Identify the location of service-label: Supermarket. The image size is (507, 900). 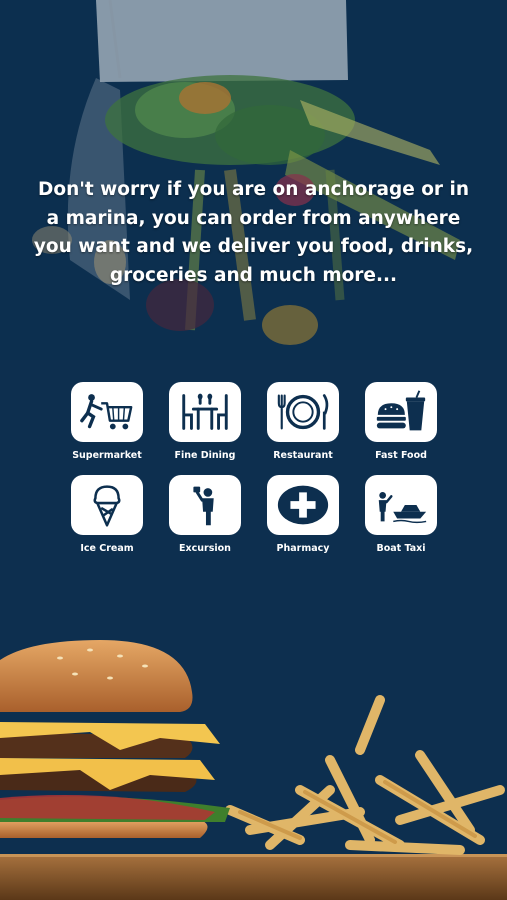
(107, 455).